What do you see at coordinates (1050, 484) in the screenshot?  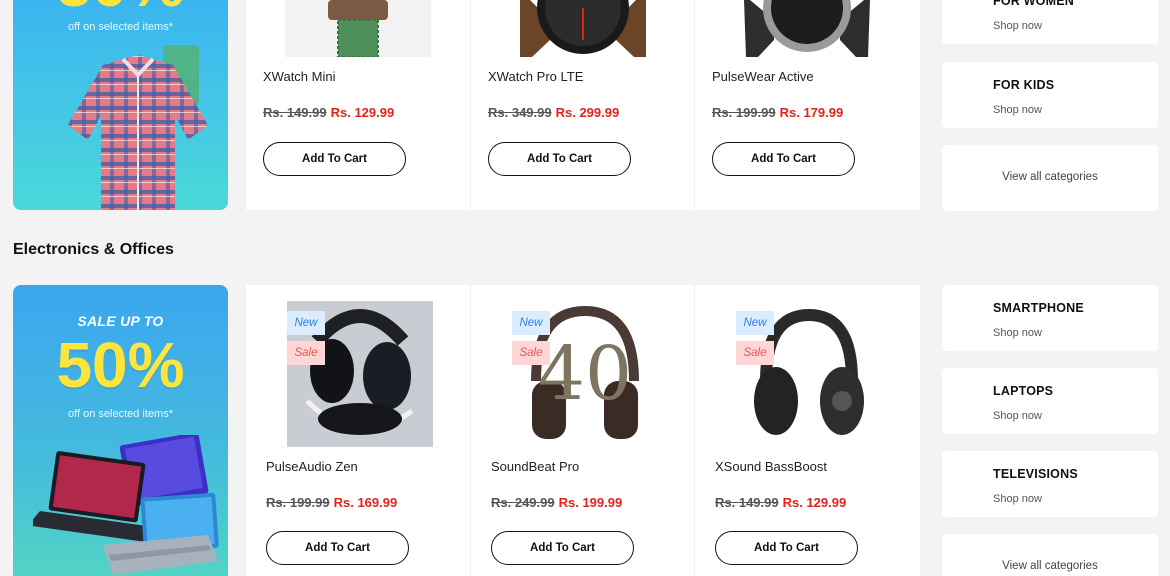 I see `category-card-televisions: TELEVISIONS Shop now` at bounding box center [1050, 484].